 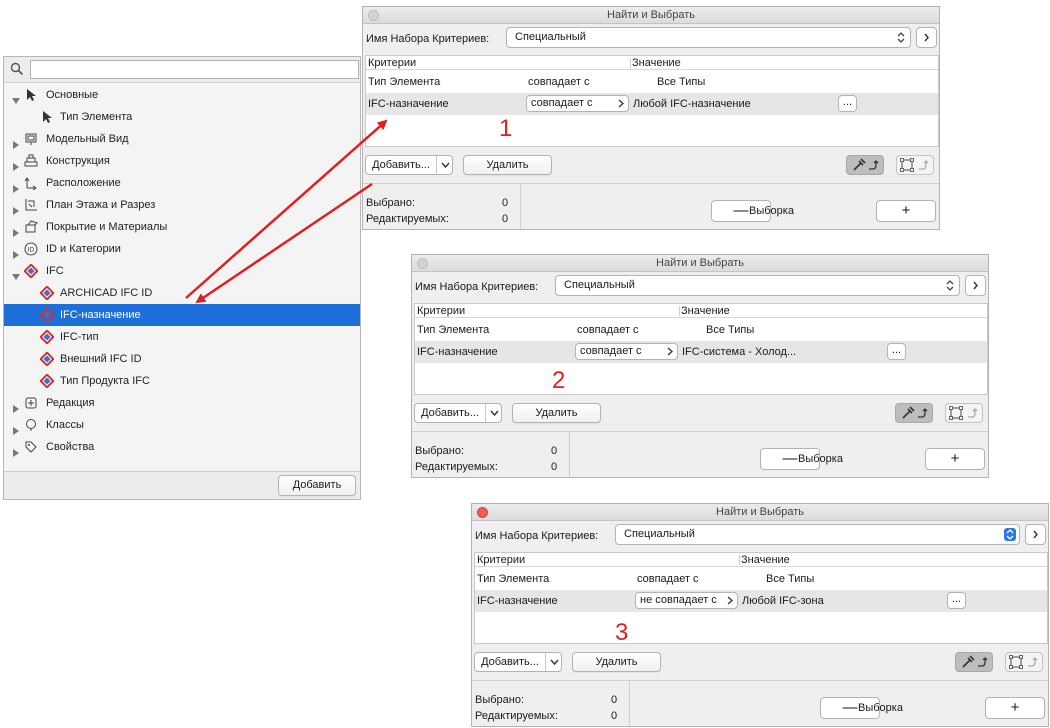 What do you see at coordinates (182, 271) in the screenshot?
I see `tree-item: IFC` at bounding box center [182, 271].